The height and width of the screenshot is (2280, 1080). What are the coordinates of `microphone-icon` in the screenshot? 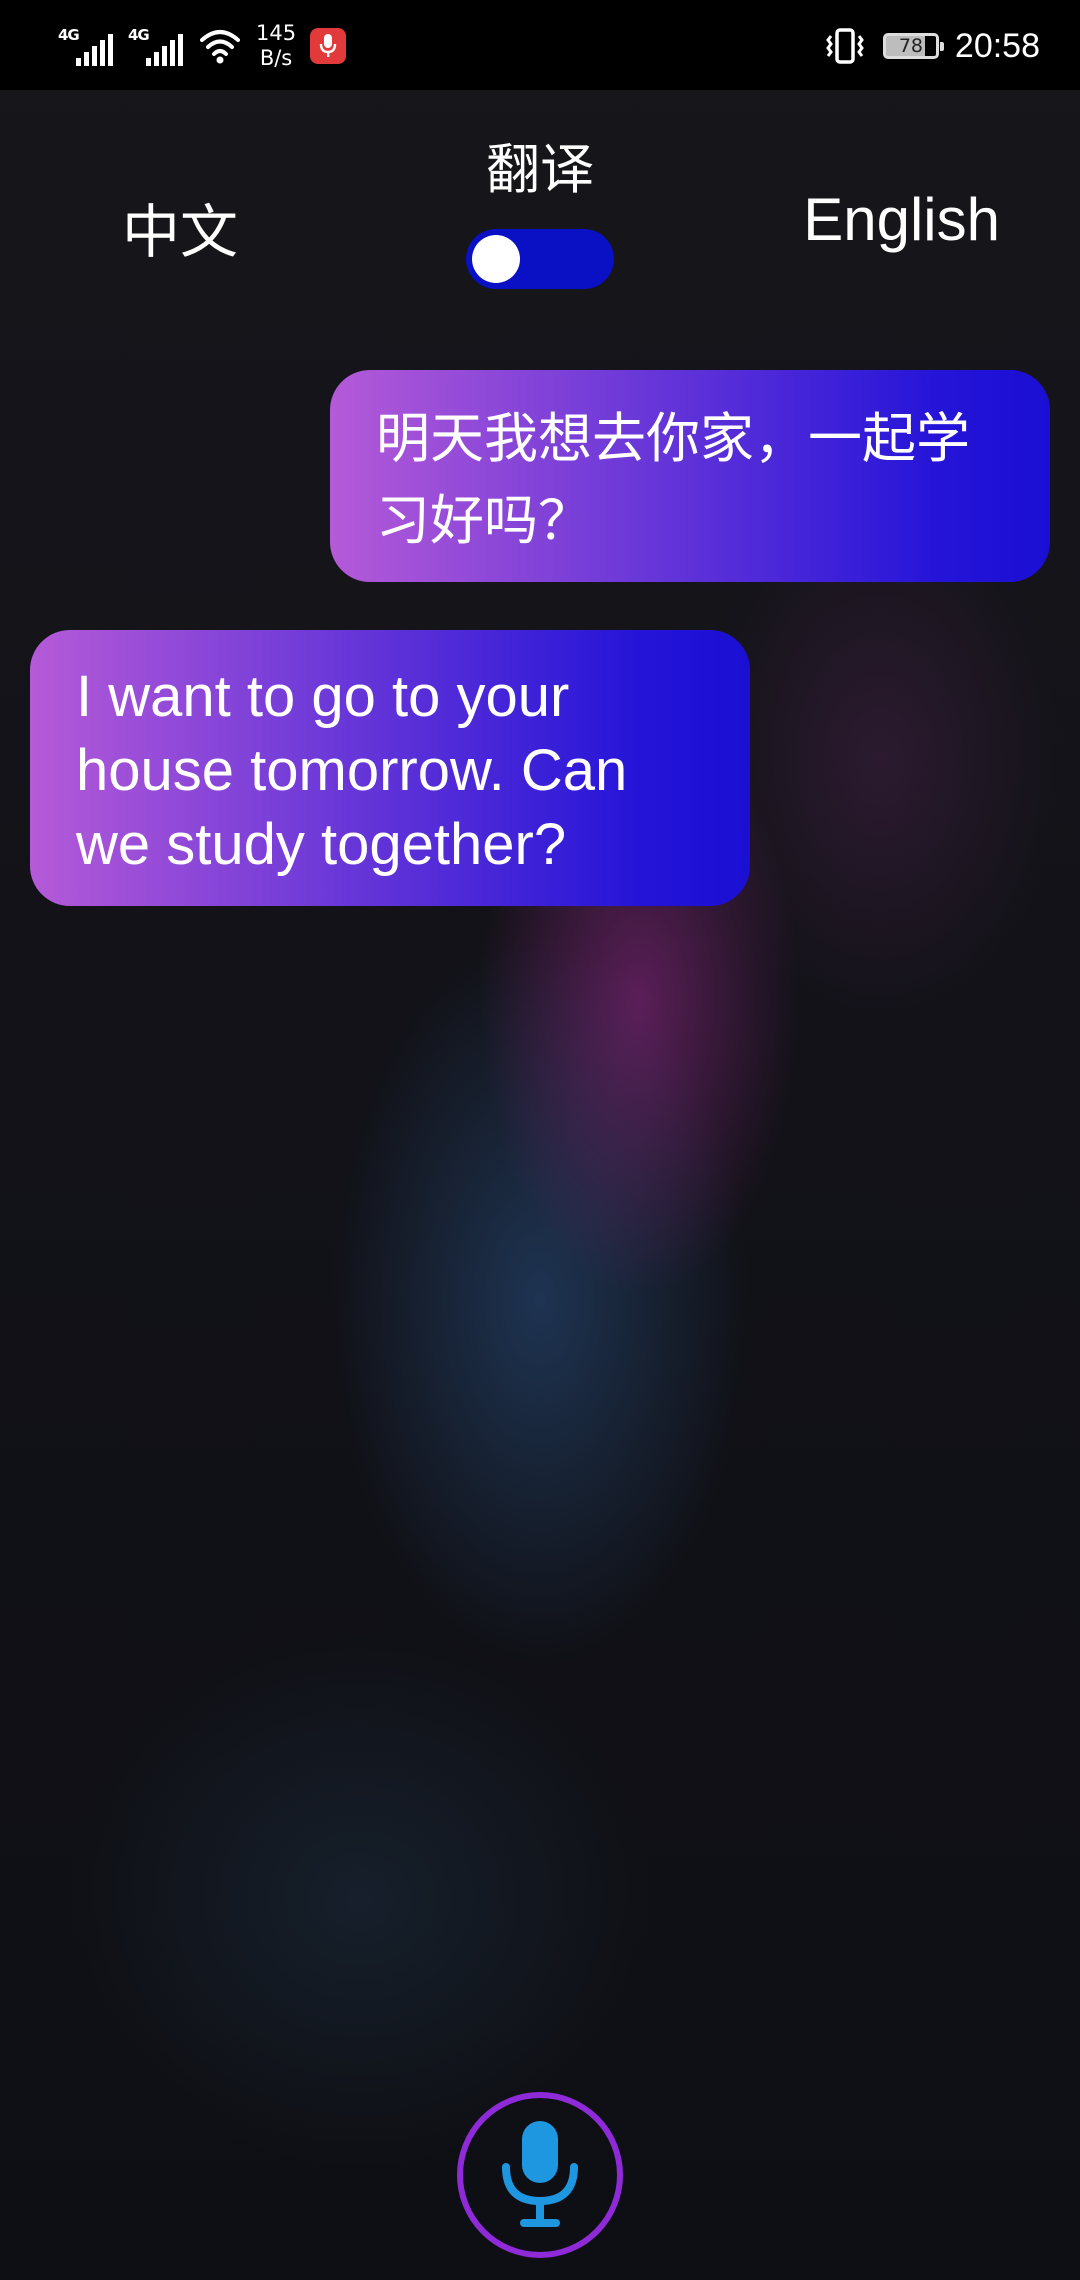 It's located at (540, 2174).